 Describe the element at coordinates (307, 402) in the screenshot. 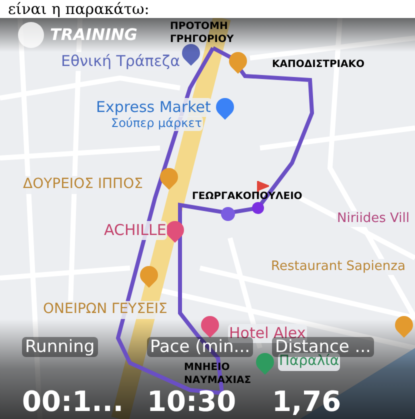

I see `stat-value: 1,76` at that location.